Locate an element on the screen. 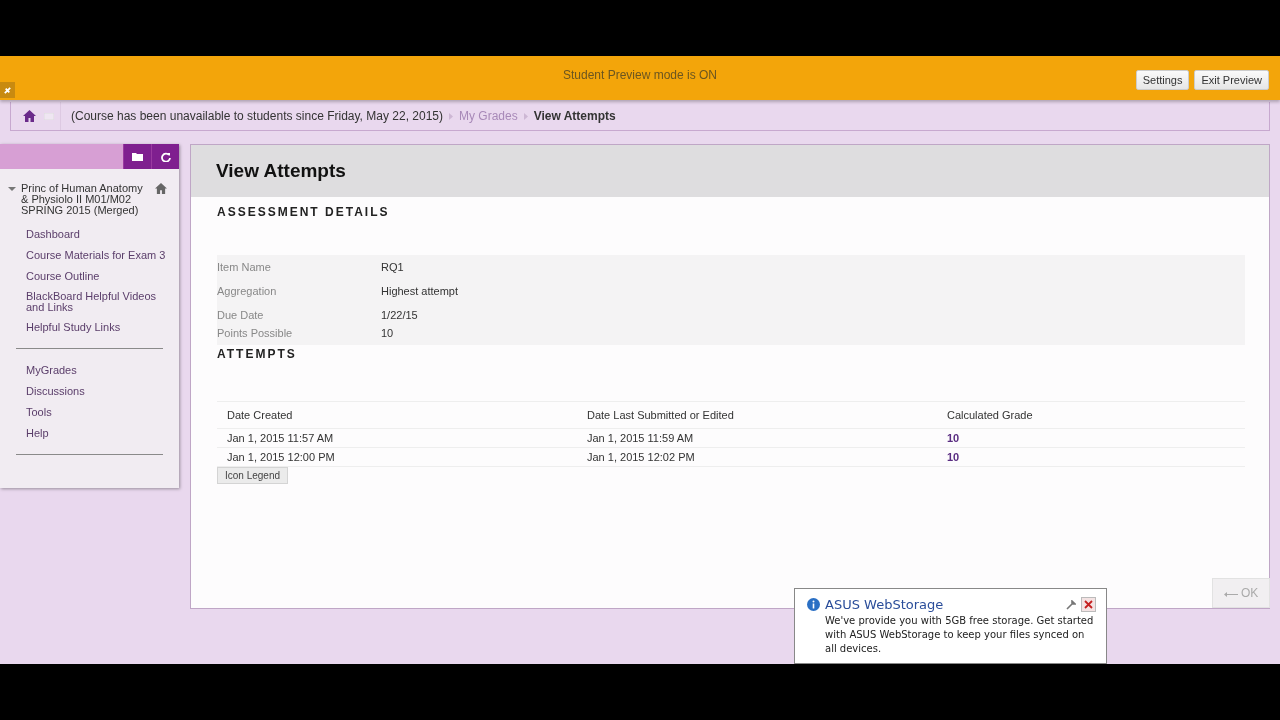  preview-button: Exit Preview is located at coordinates (1231, 80).